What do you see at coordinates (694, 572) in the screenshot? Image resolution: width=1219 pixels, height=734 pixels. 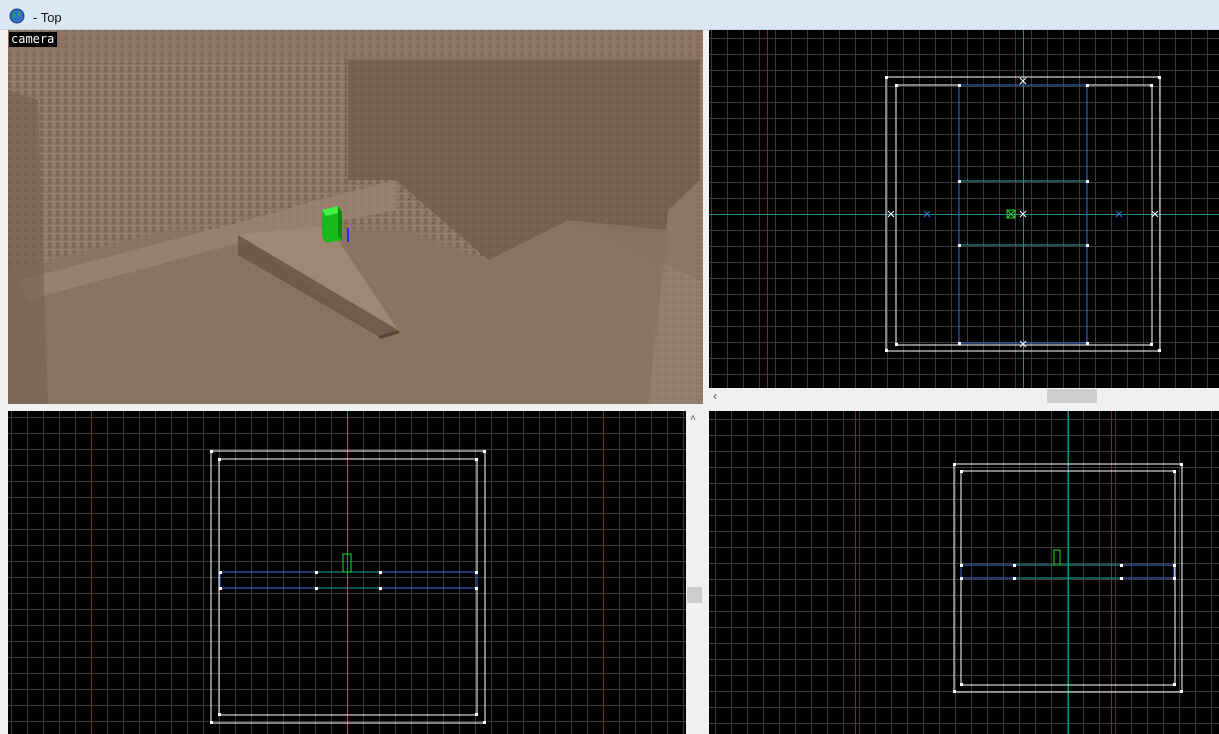 I see `front-view-vertical-scrollbar: ˄` at bounding box center [694, 572].